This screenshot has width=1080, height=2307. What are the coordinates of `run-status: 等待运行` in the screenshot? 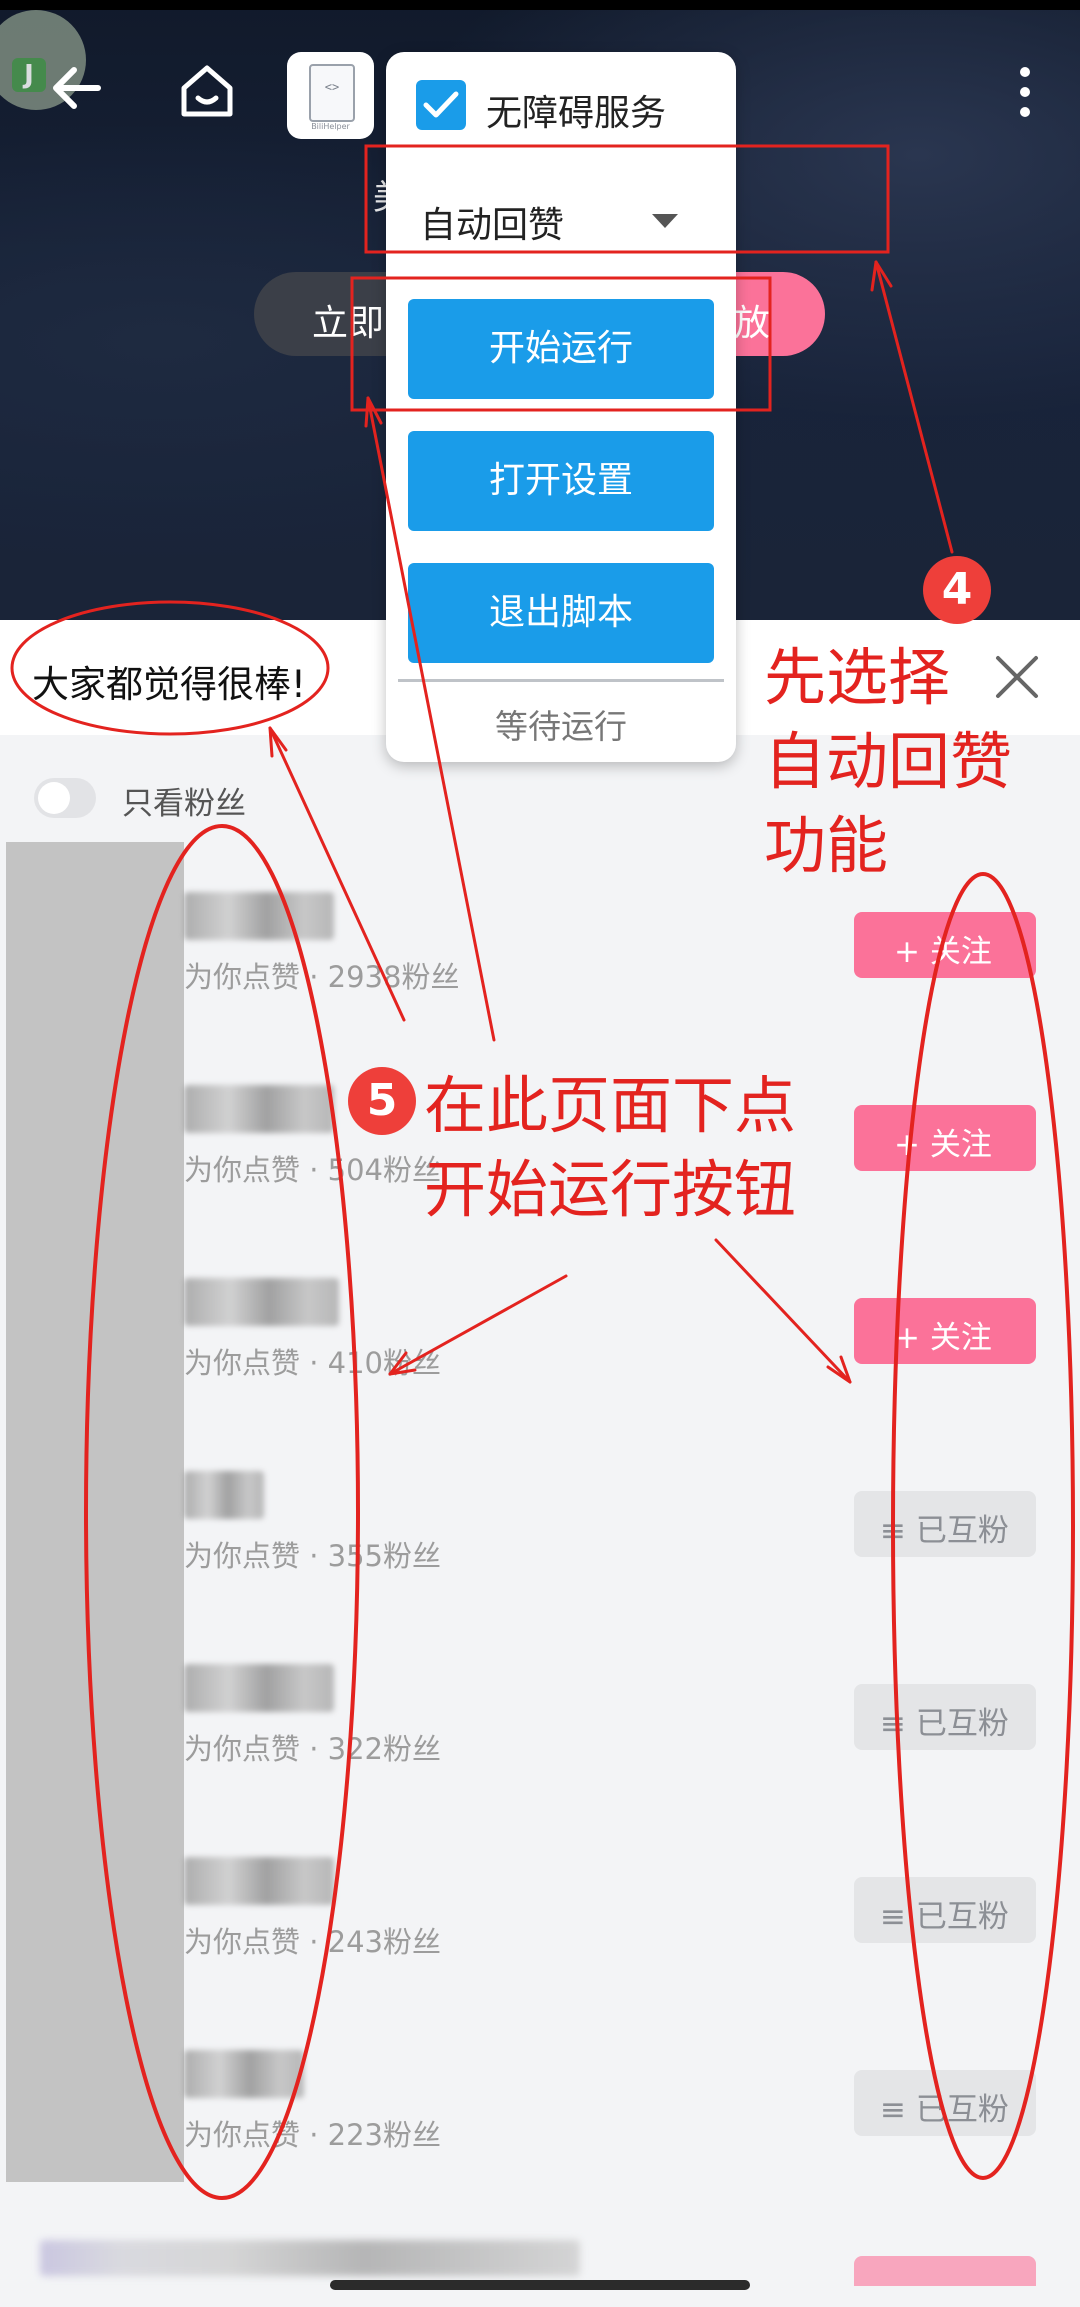 It's located at (561, 726).